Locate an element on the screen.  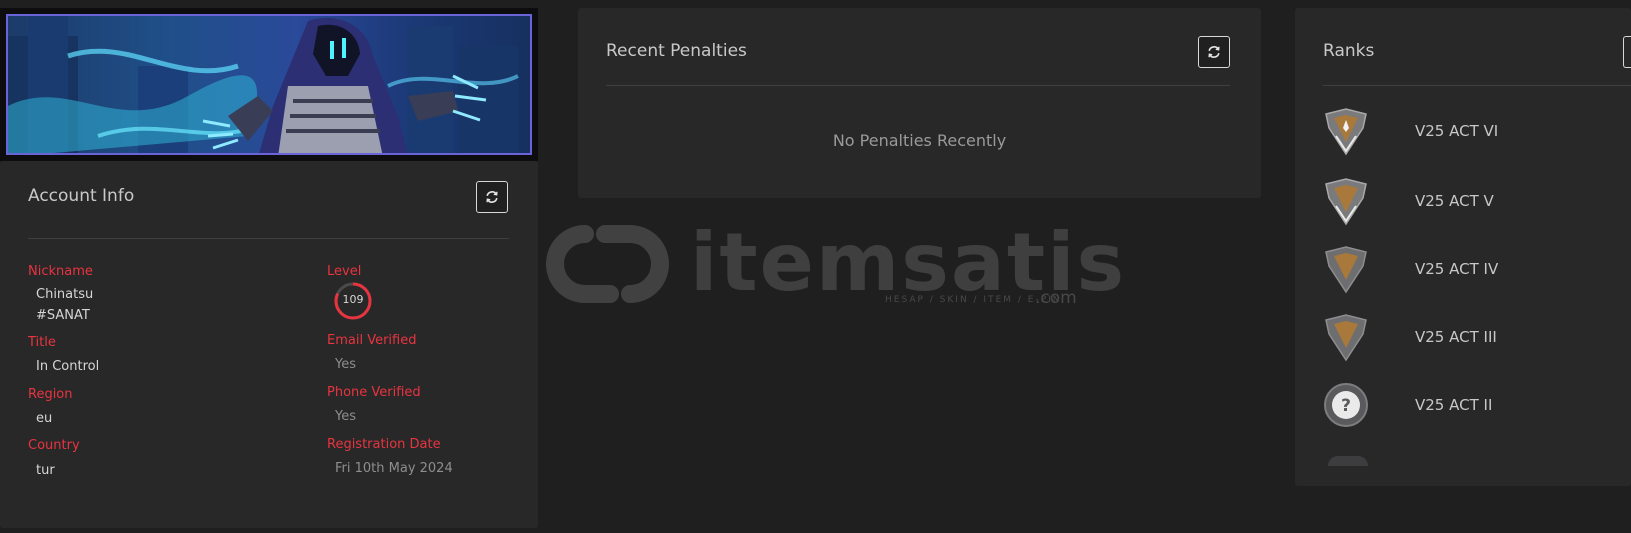
unranked-question-icon: ? is located at coordinates (1346, 405).